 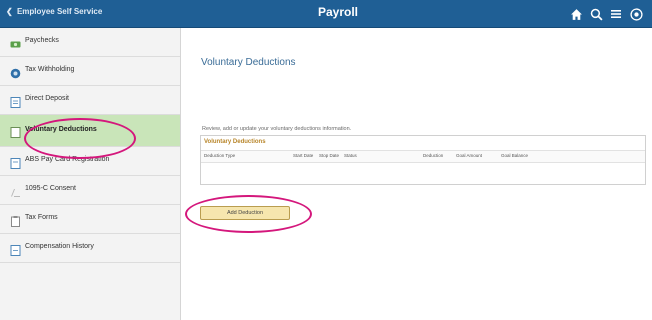 What do you see at coordinates (636, 14) in the screenshot?
I see `navbar-icon` at bounding box center [636, 14].